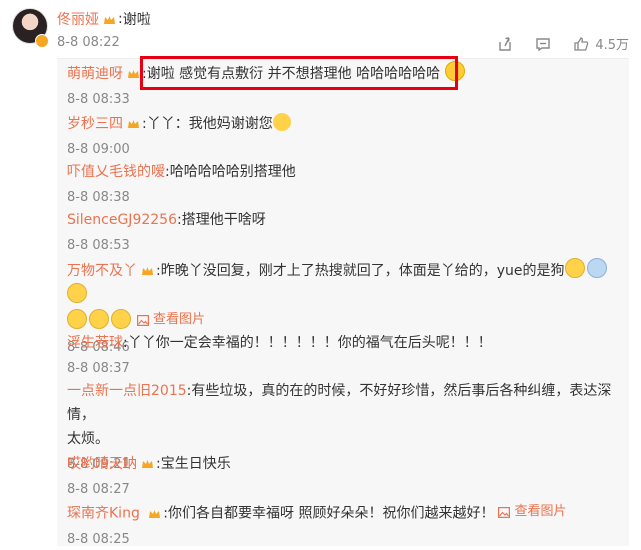 Image resolution: width=641 pixels, height=550 pixels. I want to click on reply-time: 8-8 08:33, so click(98, 99).